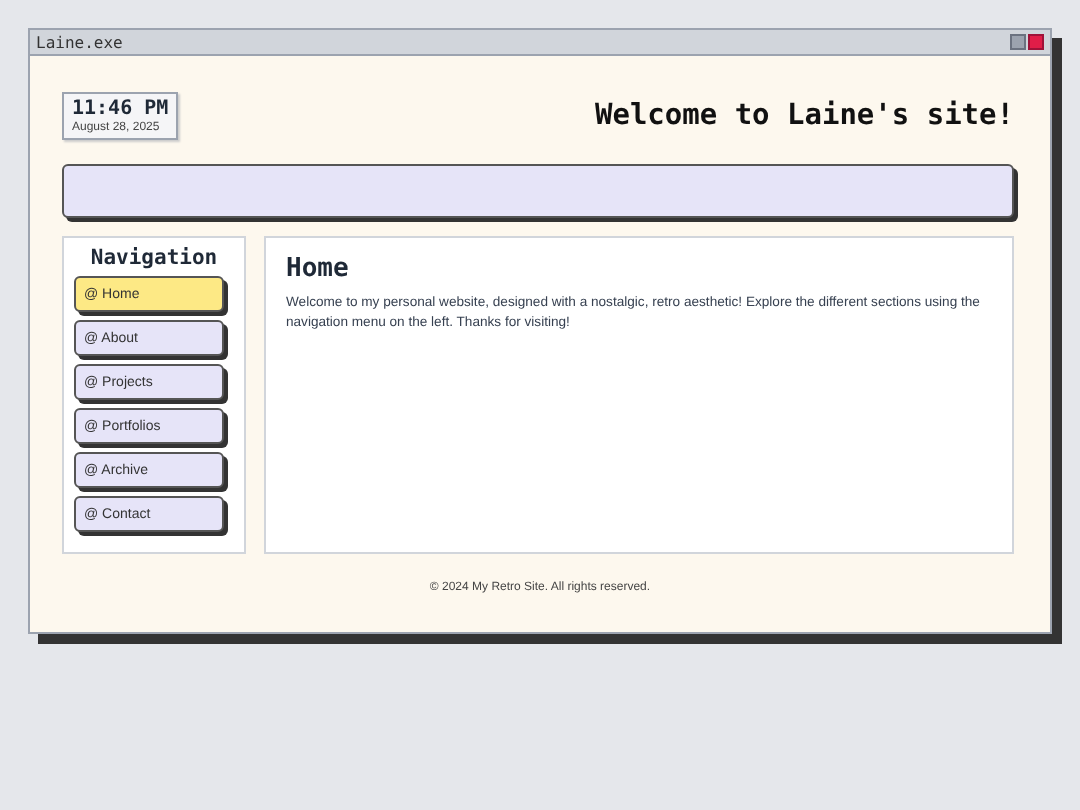  I want to click on site-title: Welcome to Laine's site!, so click(804, 116).